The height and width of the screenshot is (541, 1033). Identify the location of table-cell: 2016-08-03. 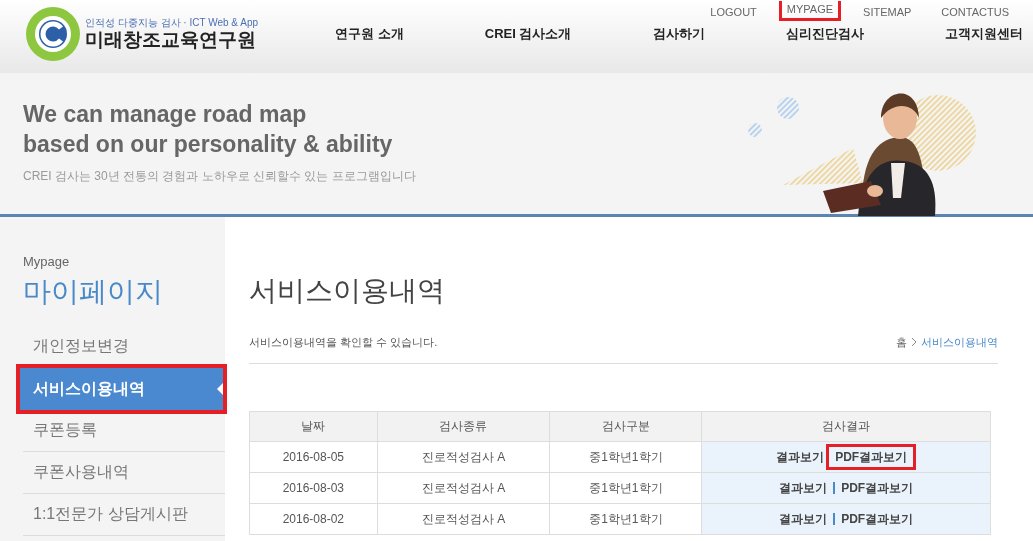
(313, 487).